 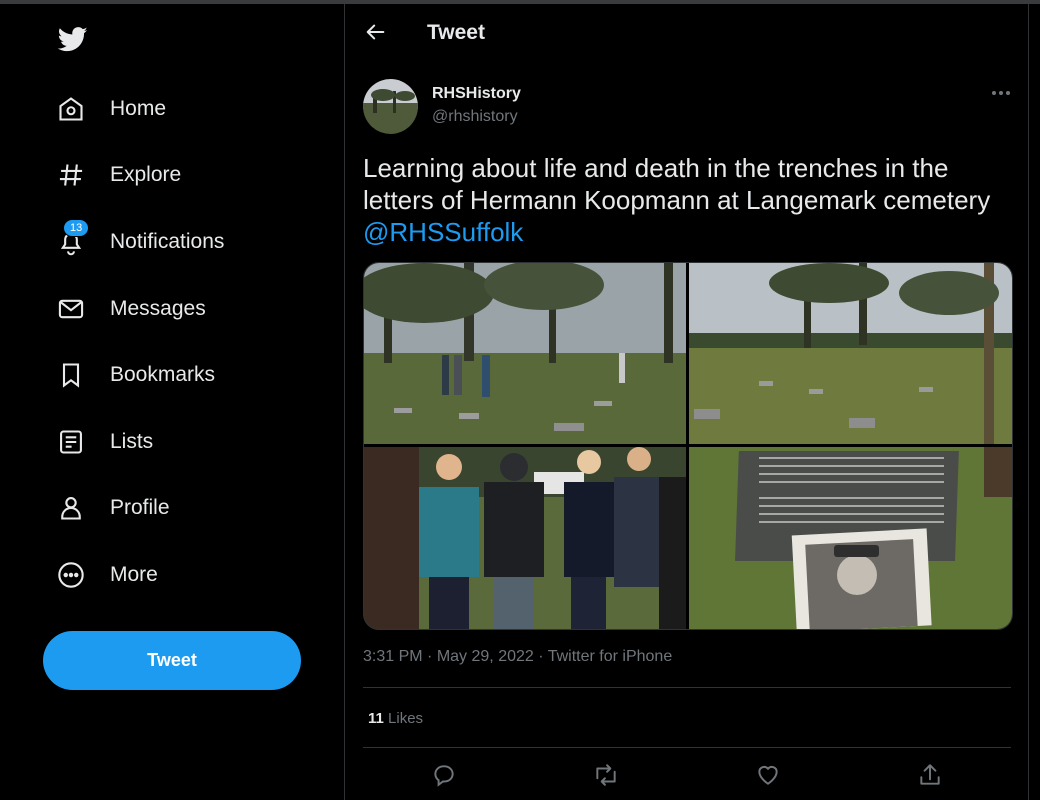 I want to click on list-icon, so click(x=71, y=442).